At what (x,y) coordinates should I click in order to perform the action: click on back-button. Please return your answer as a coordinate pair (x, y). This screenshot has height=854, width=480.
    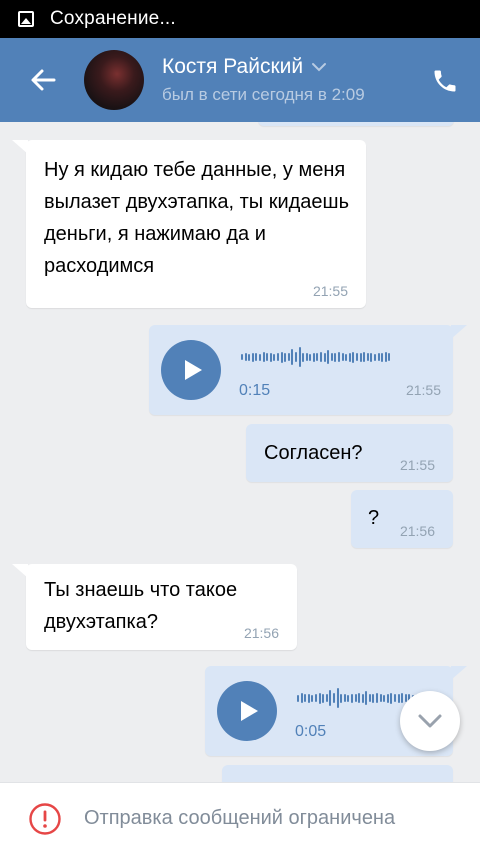
    Looking at the image, I should click on (43, 80).